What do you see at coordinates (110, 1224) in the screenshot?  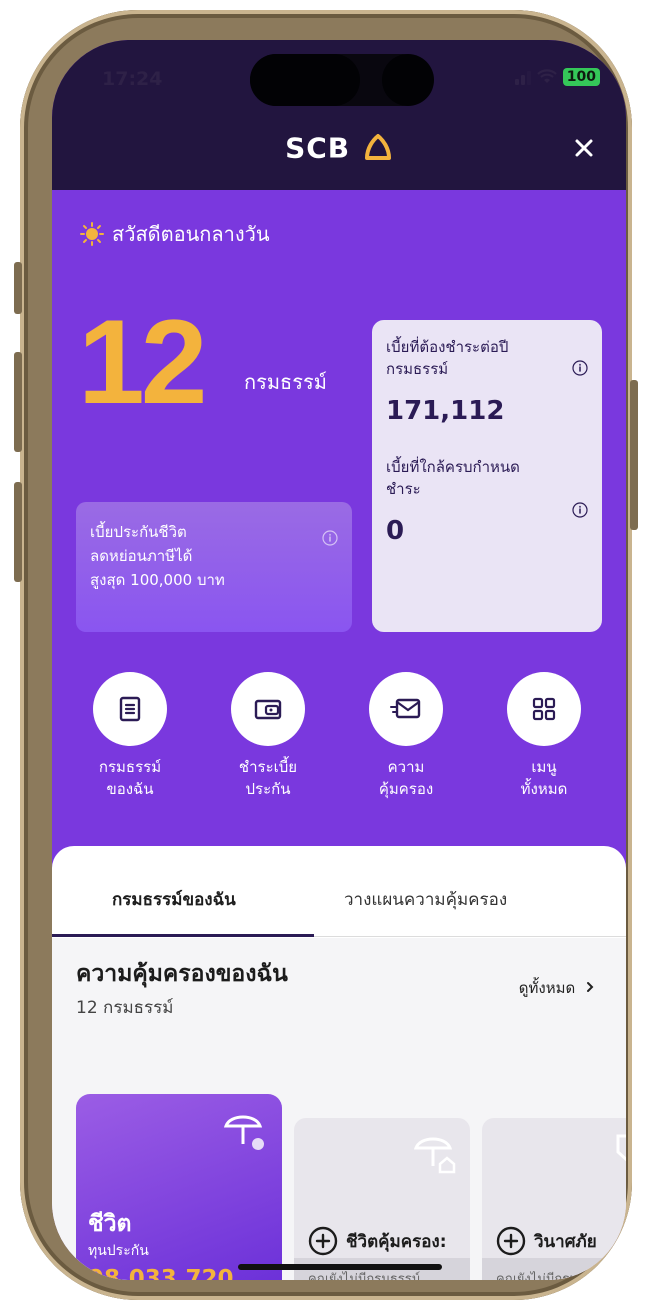 I see `coverage-card-label: ชีวิต` at bounding box center [110, 1224].